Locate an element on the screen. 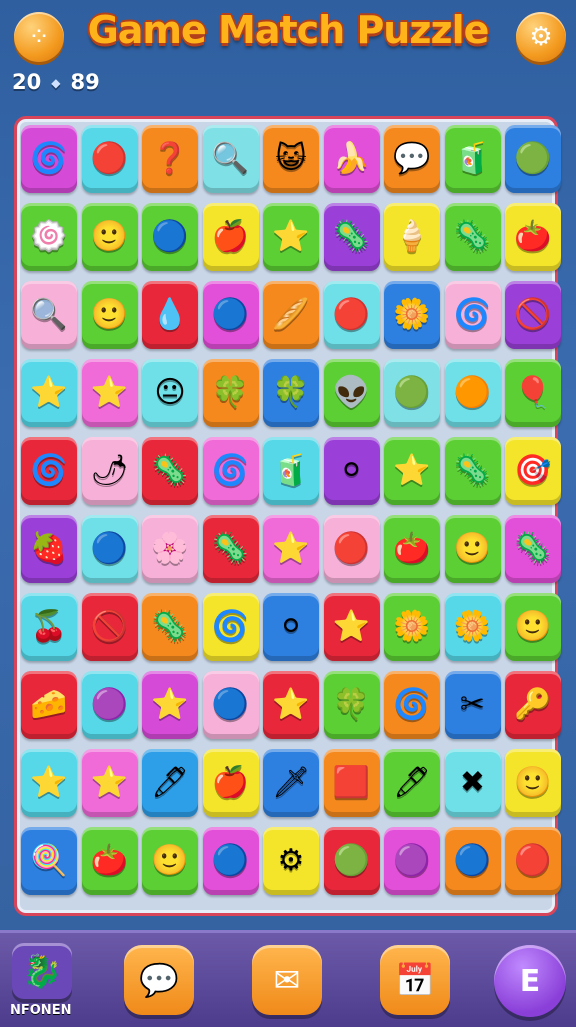  game-tile: 🌸 is located at coordinates (170, 549).